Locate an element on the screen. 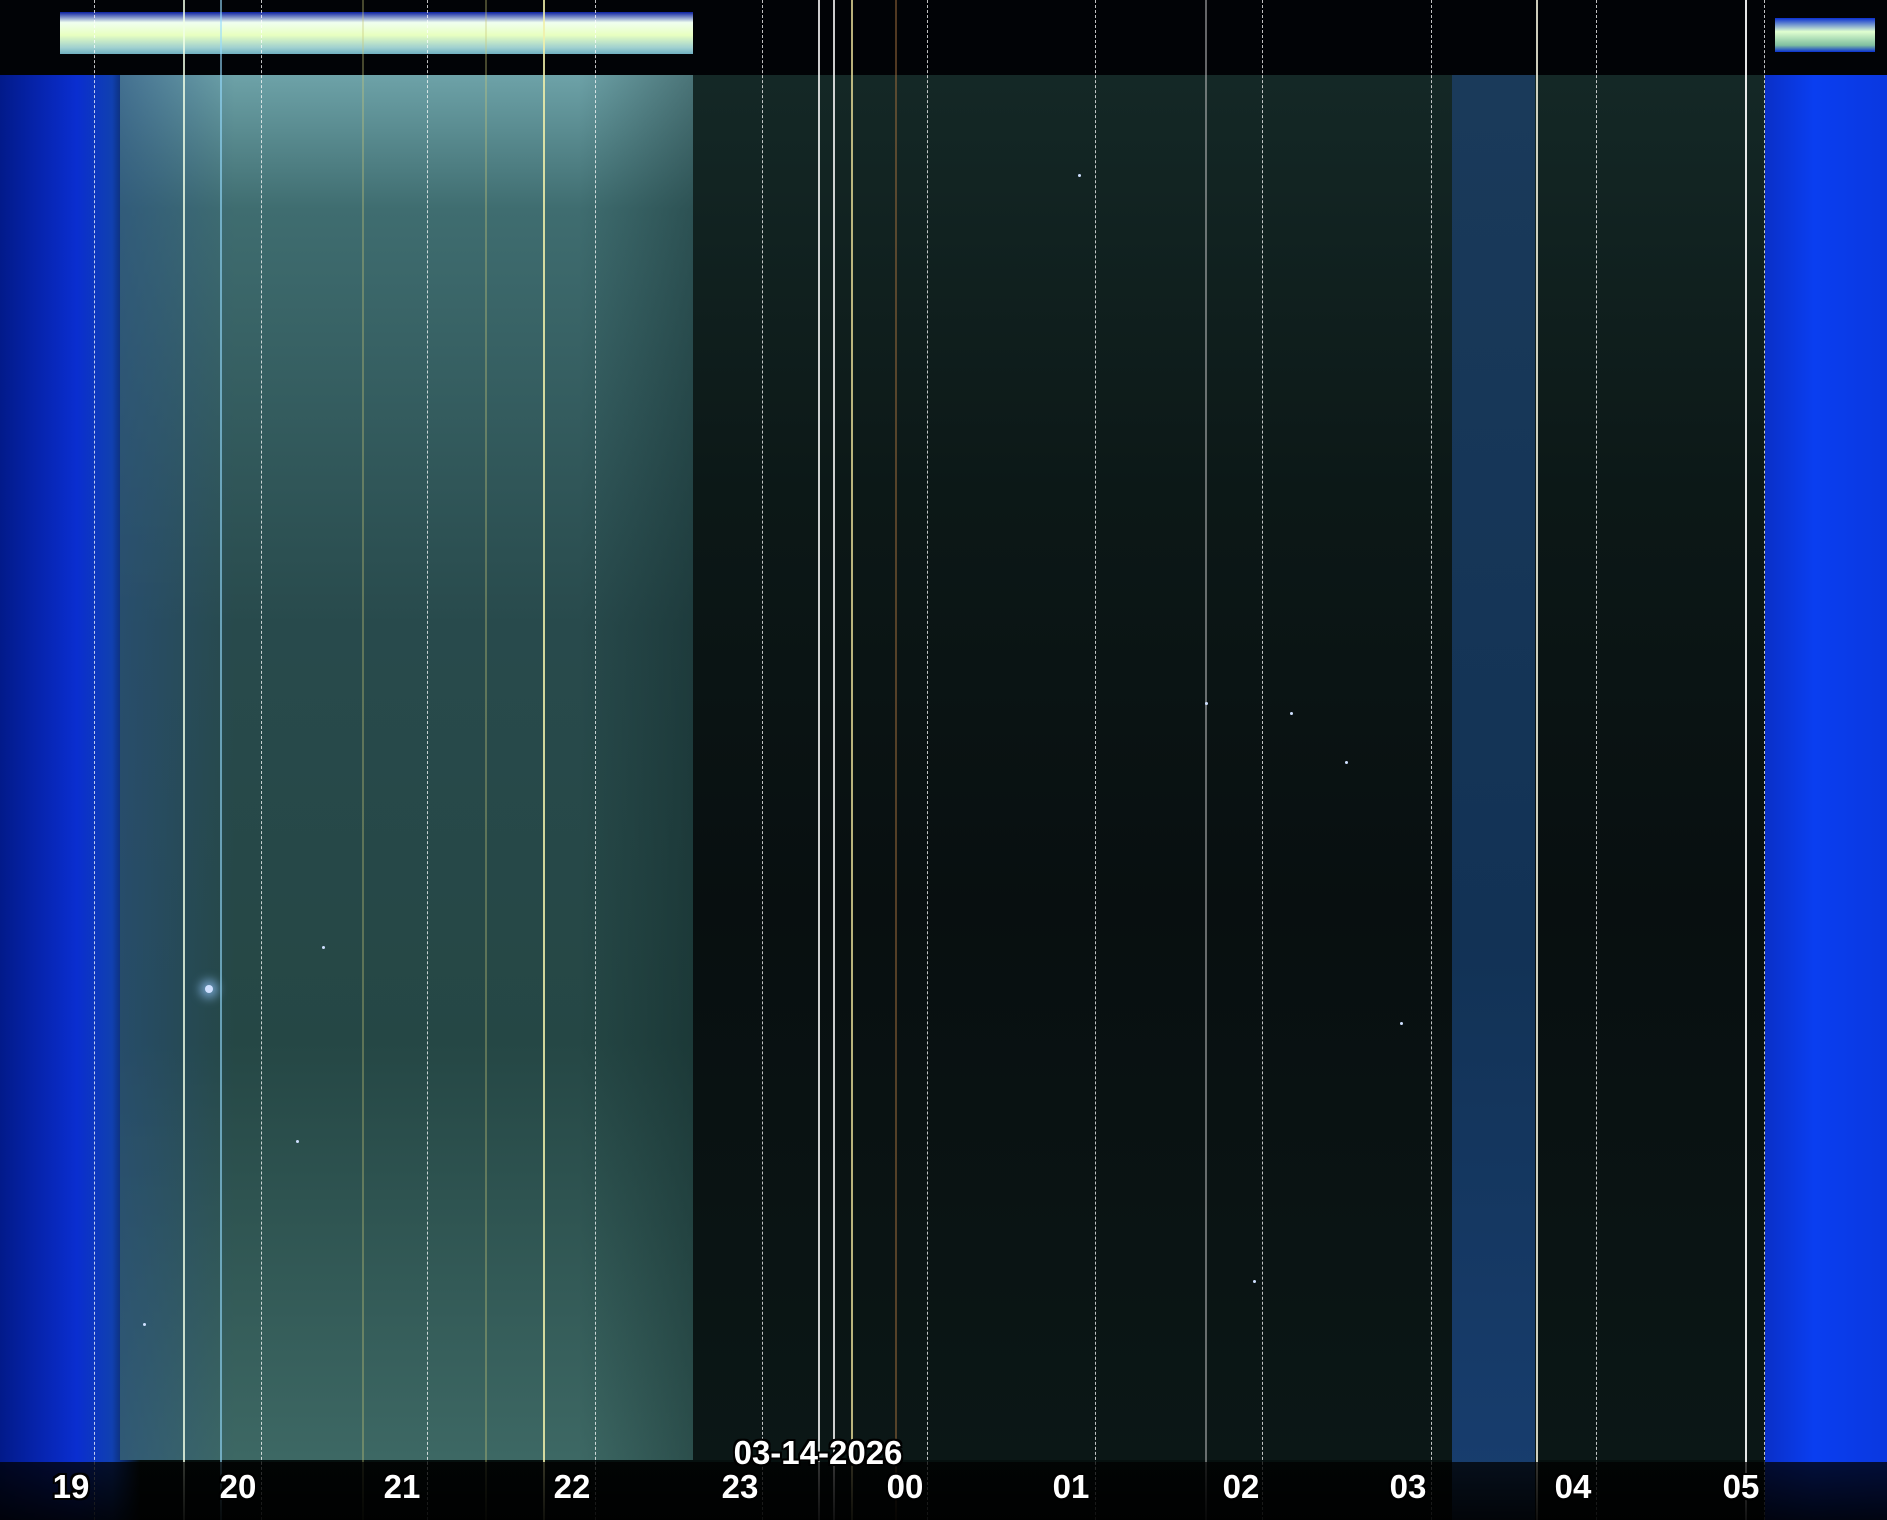  label-band is located at coordinates (943, 1491).